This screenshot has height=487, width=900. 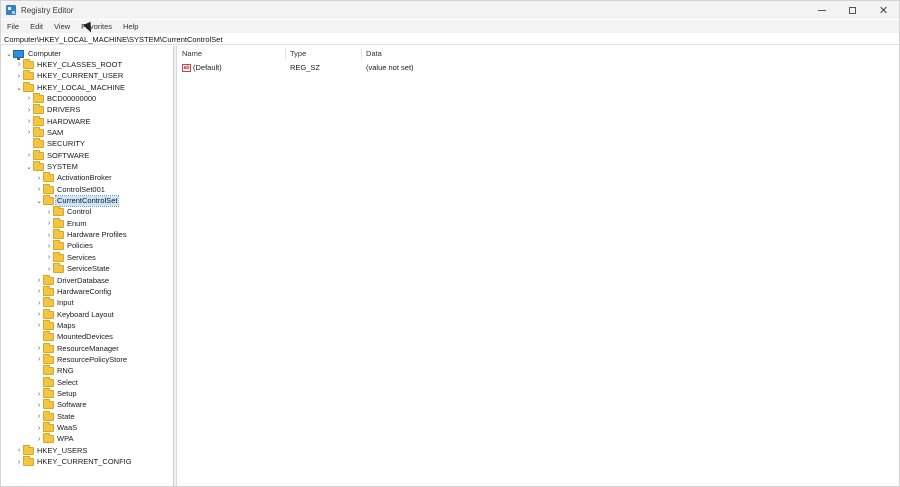 I want to click on tree-node: › WaaS, so click(x=56, y=428).